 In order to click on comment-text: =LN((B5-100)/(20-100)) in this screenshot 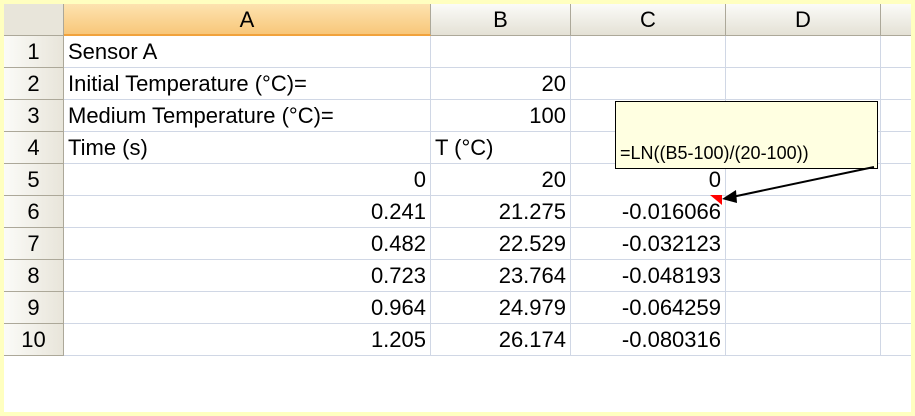, I will do `click(714, 153)`.